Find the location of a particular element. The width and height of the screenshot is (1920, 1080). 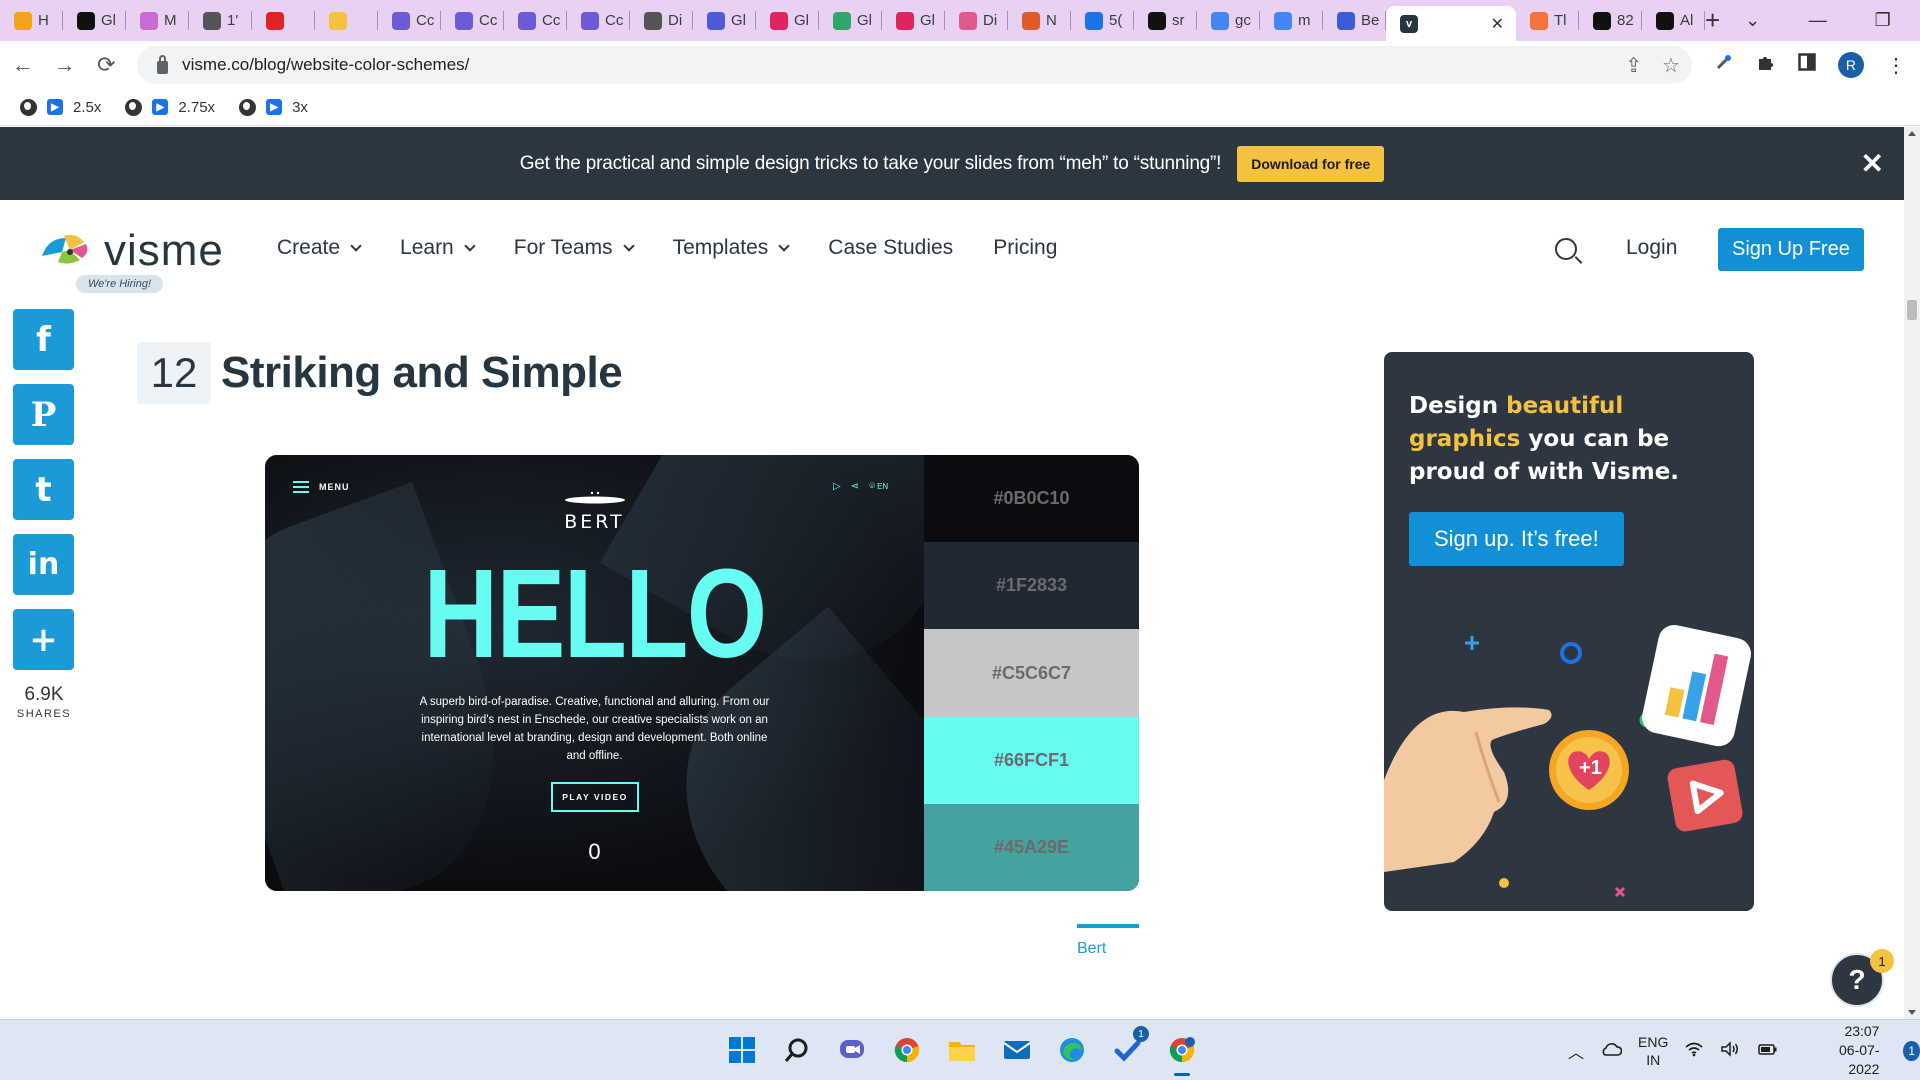

browser-tab: H is located at coordinates (31, 20).